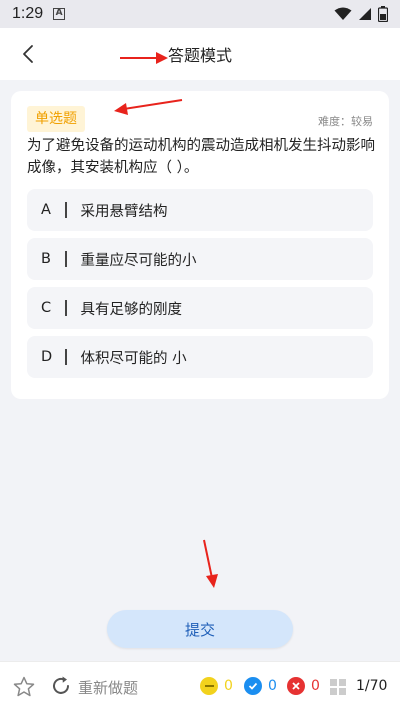  What do you see at coordinates (272, 686) in the screenshot?
I see `correct-count: 0` at bounding box center [272, 686].